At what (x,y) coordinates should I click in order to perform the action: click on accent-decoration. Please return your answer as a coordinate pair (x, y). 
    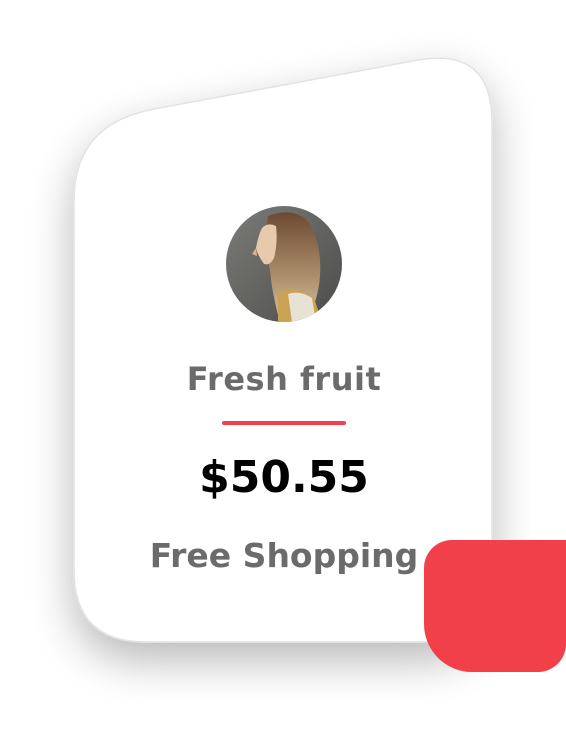
    Looking at the image, I should click on (495, 606).